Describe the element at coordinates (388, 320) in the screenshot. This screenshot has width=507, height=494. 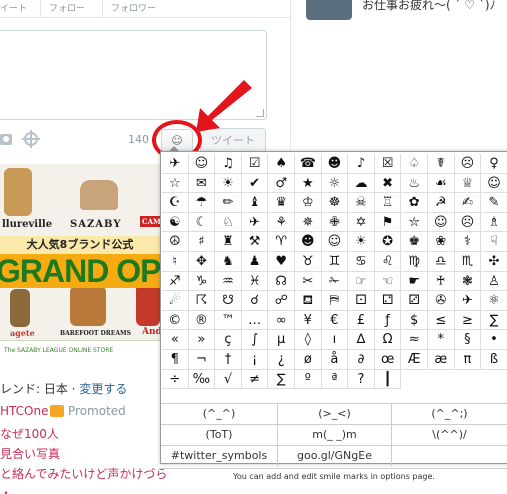
I see `symbol-cell: ƒ` at that location.